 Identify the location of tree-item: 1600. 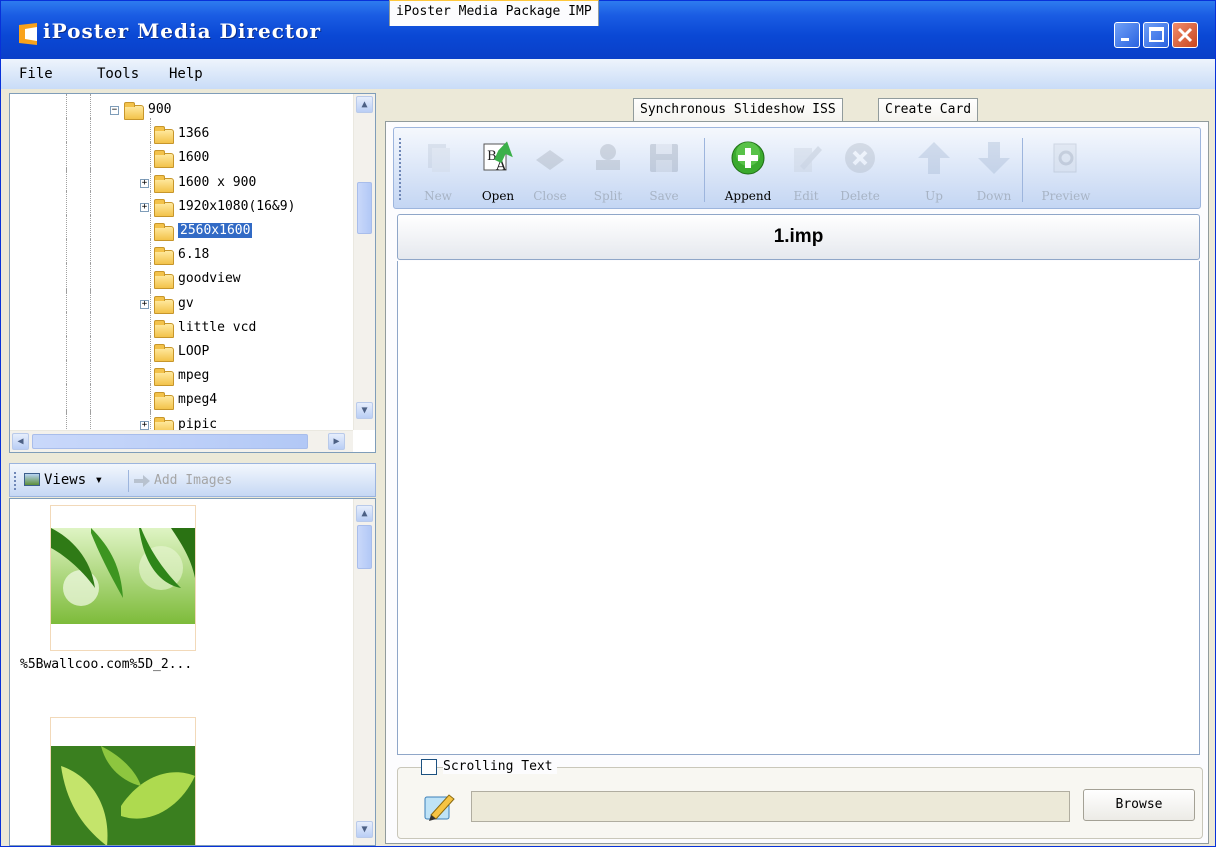
(180, 157).